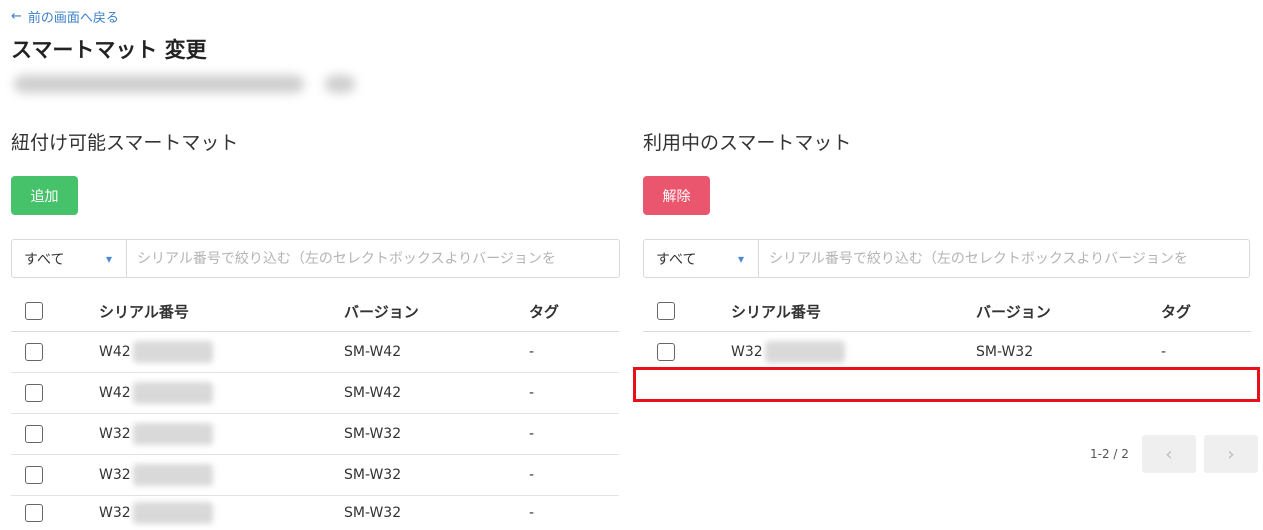  Describe the element at coordinates (747, 143) in the screenshot. I see `in-use-section-title: 利用中のスマートマット` at that location.